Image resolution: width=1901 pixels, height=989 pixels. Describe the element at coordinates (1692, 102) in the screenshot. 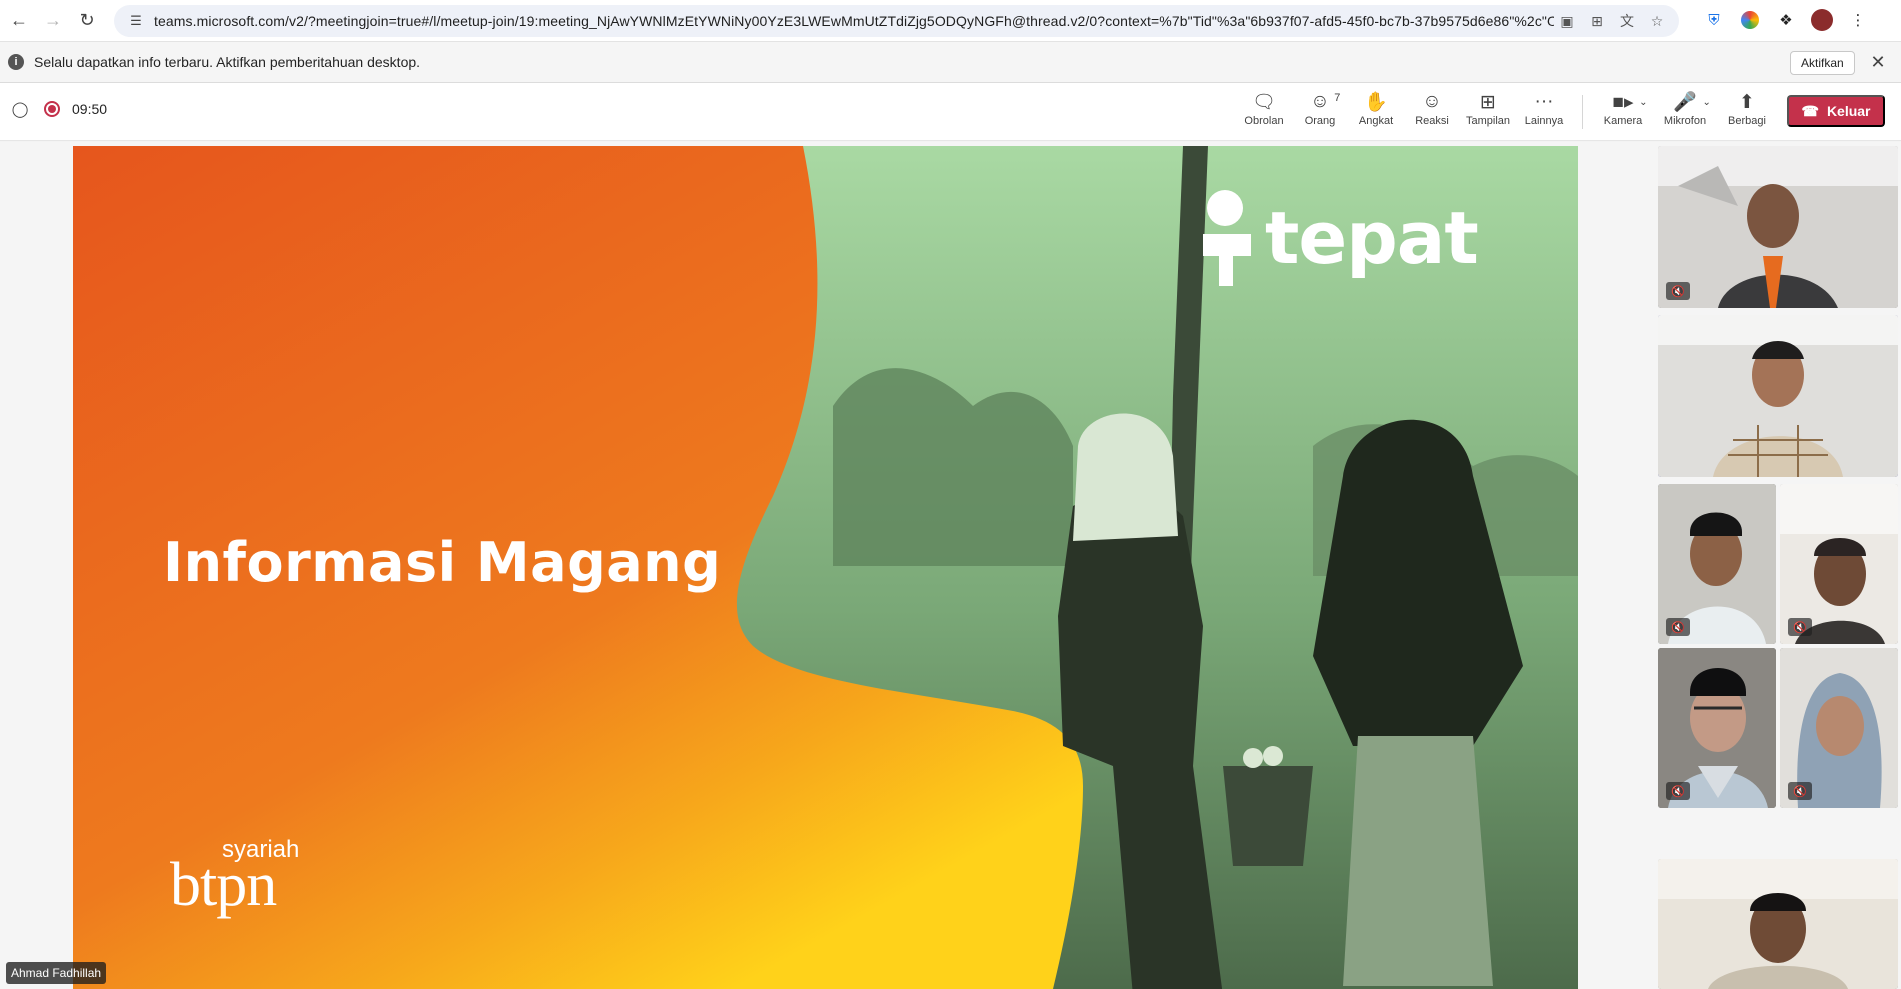

I see `mic-off-icon: 🎤 ⌄` at that location.